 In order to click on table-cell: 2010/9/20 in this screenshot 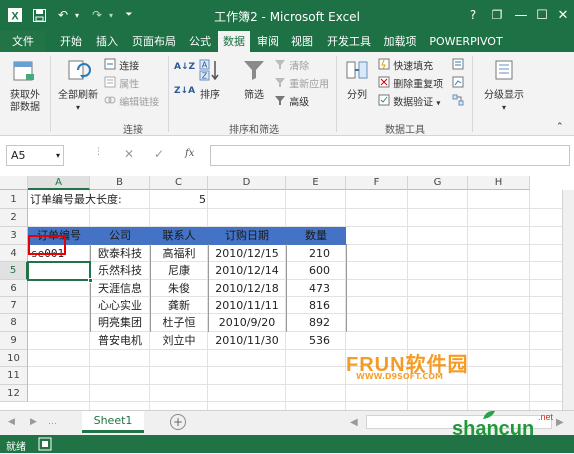, I will do `click(247, 323)`.